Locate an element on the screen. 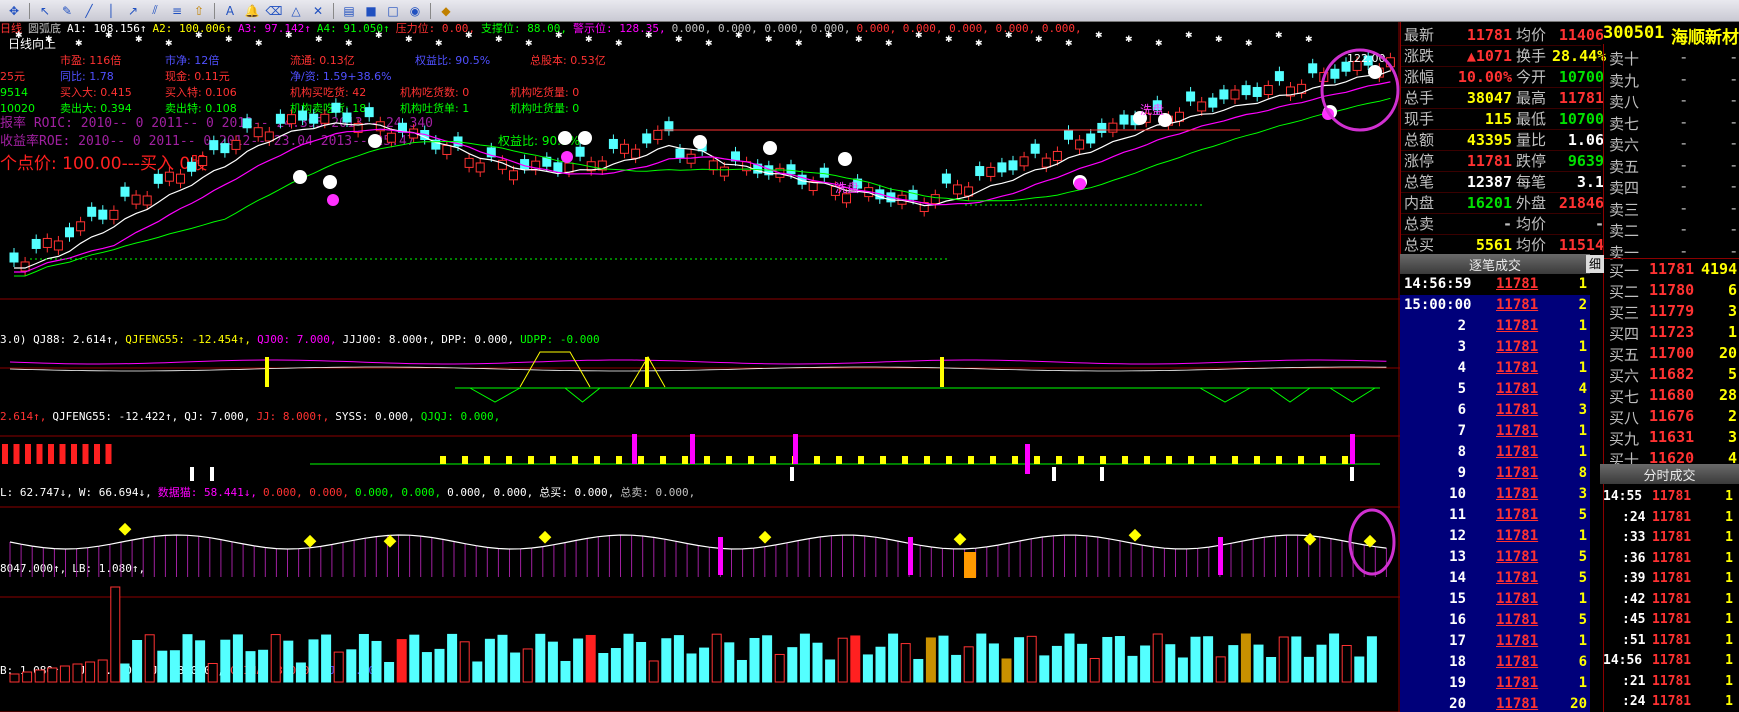  minute-trade-row: 14:56 11781 1 is located at coordinates (1669, 660).